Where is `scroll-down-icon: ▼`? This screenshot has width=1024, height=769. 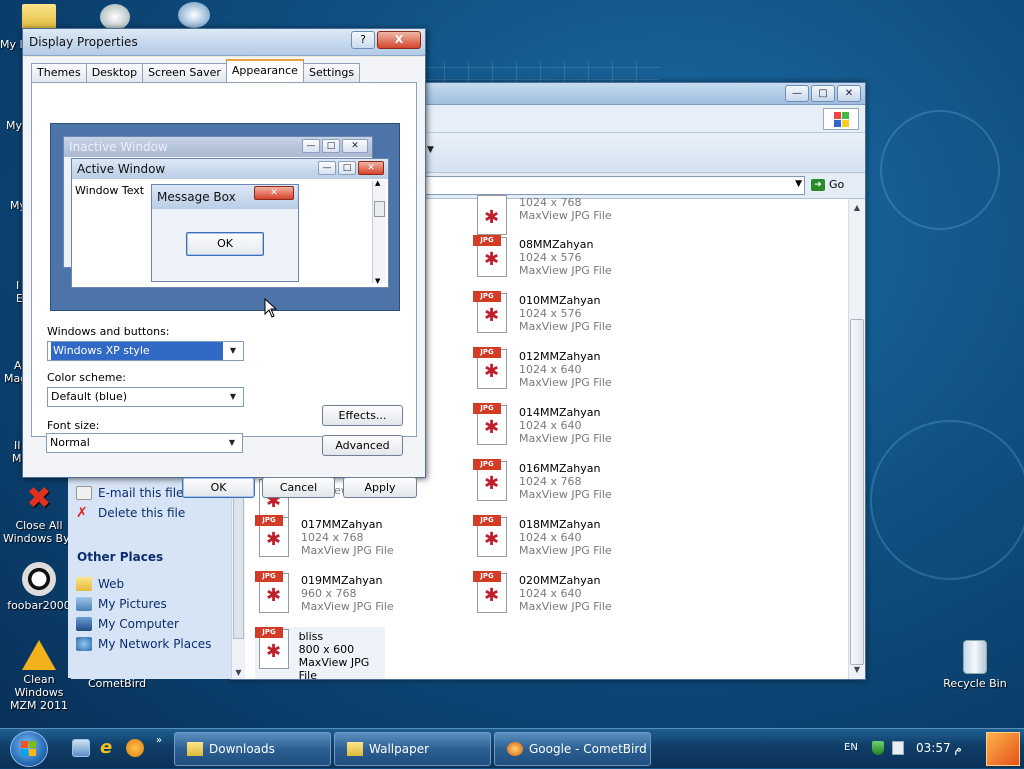 scroll-down-icon: ▼ is located at coordinates (857, 670).